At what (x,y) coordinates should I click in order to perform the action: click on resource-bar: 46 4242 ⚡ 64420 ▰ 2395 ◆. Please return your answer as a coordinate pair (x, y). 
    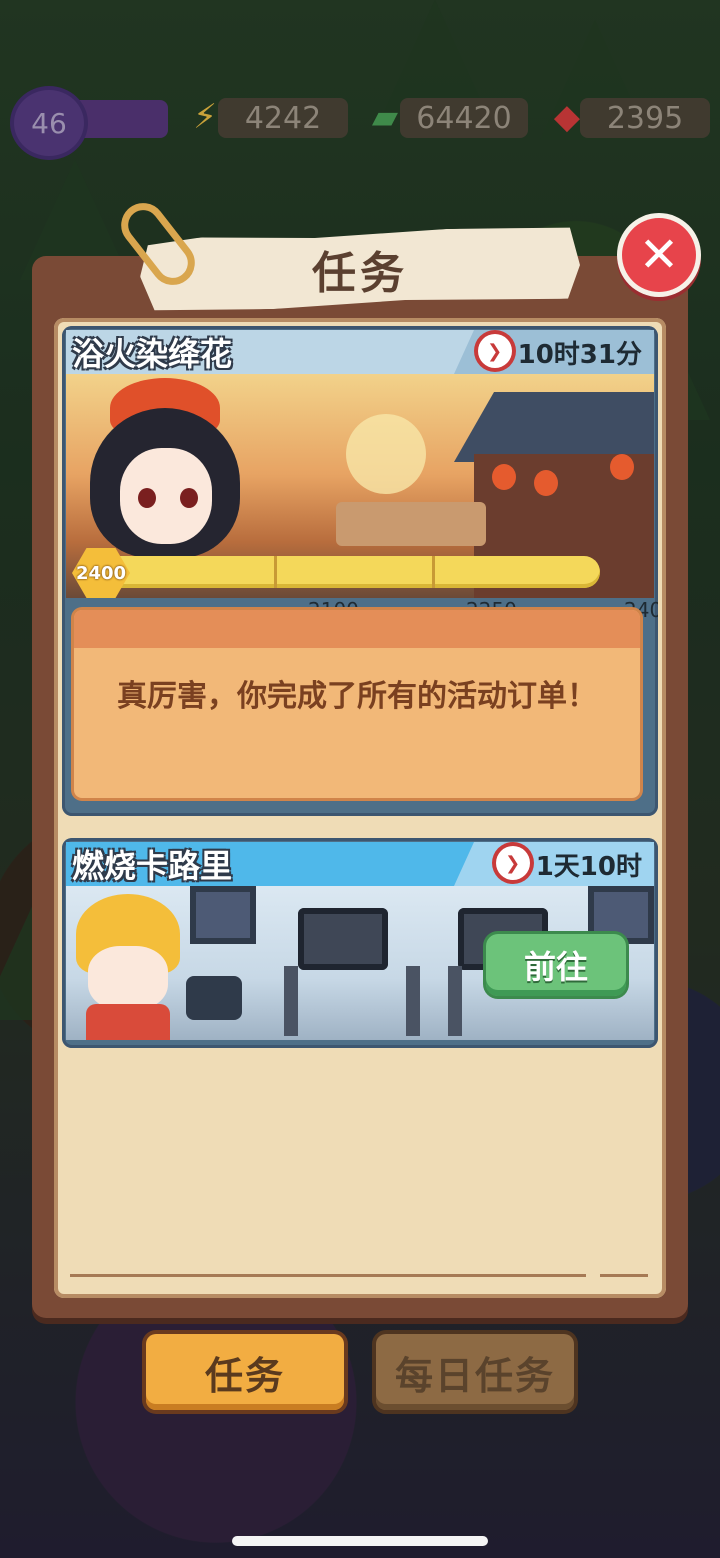
    Looking at the image, I should click on (360, 123).